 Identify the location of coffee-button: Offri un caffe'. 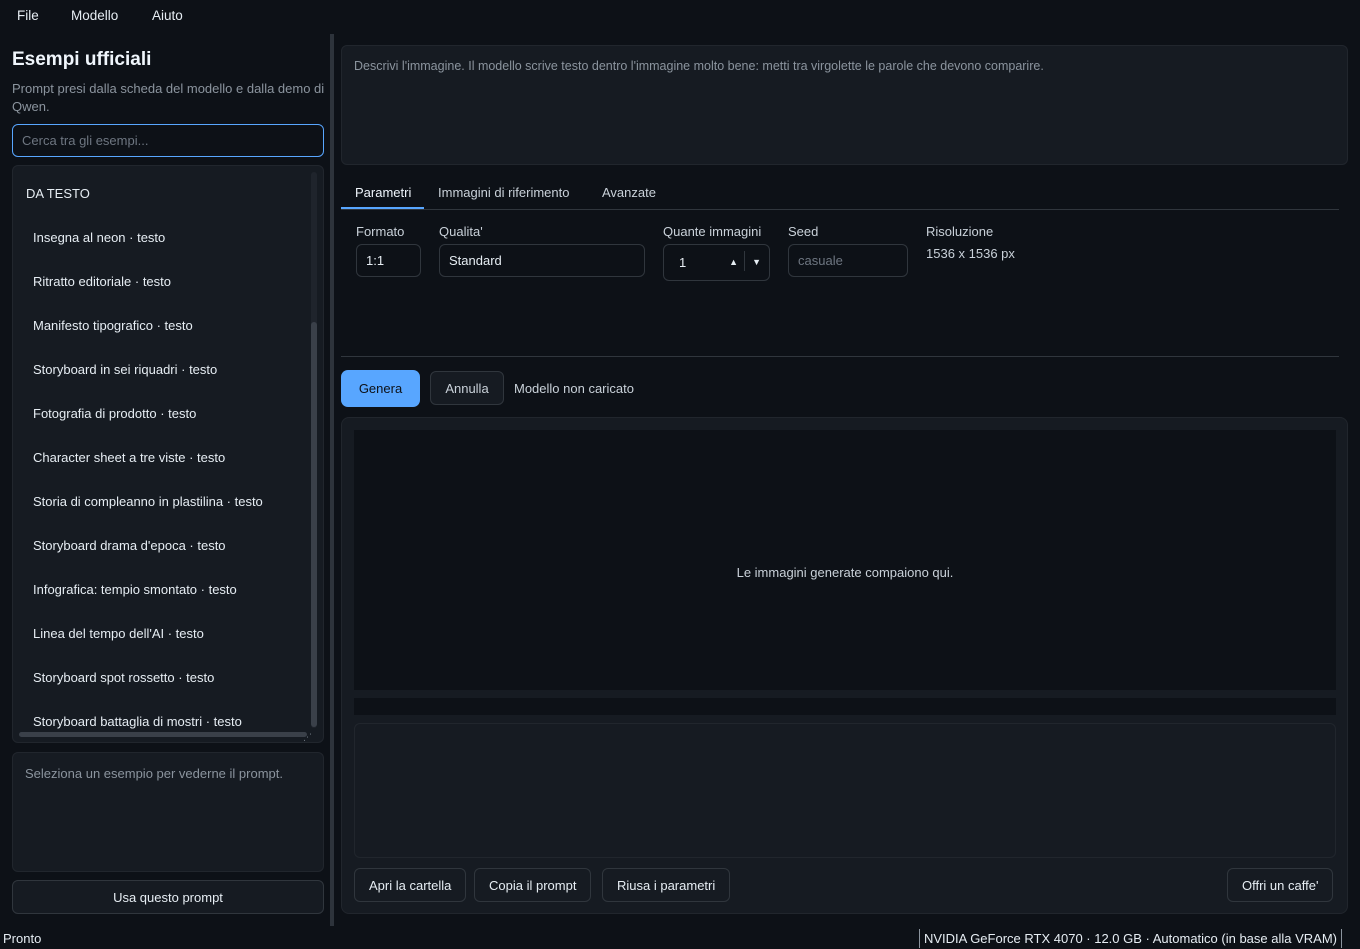
(1280, 885).